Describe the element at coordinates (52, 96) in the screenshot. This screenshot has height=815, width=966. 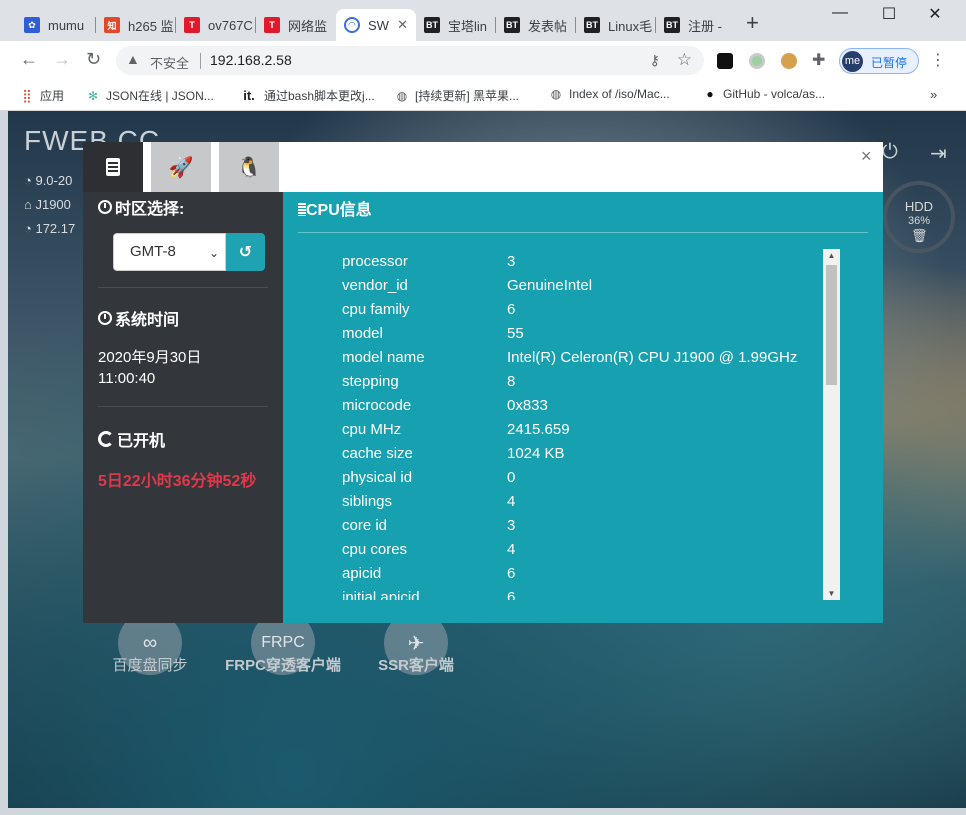
I see `bookmark-label: 应用` at that location.